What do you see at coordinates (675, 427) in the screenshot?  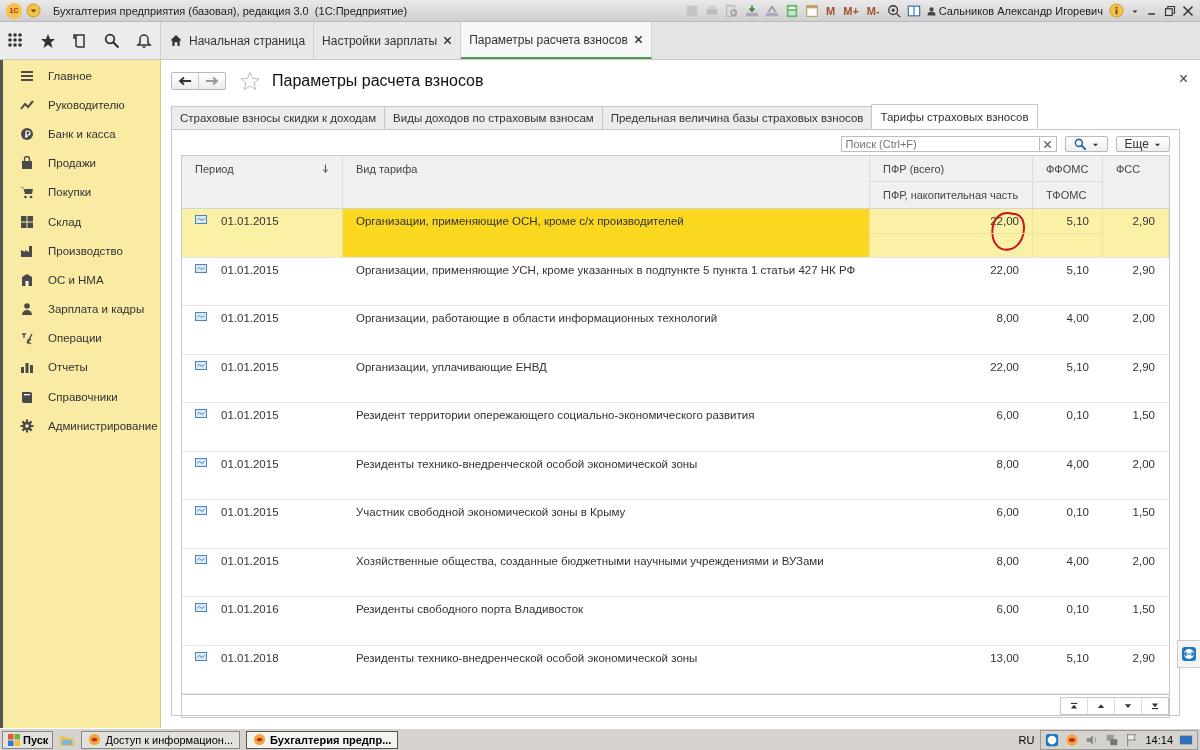 I see `table-row: 01.01.2015 Резидент территории опережающего социально-экономического развития 6,00 0,10 1,50` at bounding box center [675, 427].